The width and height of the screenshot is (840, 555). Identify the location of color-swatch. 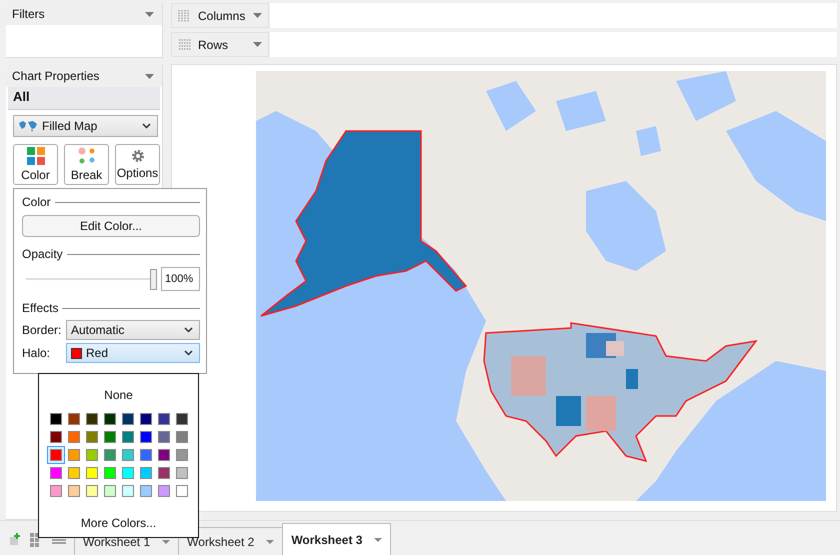
(55, 455).